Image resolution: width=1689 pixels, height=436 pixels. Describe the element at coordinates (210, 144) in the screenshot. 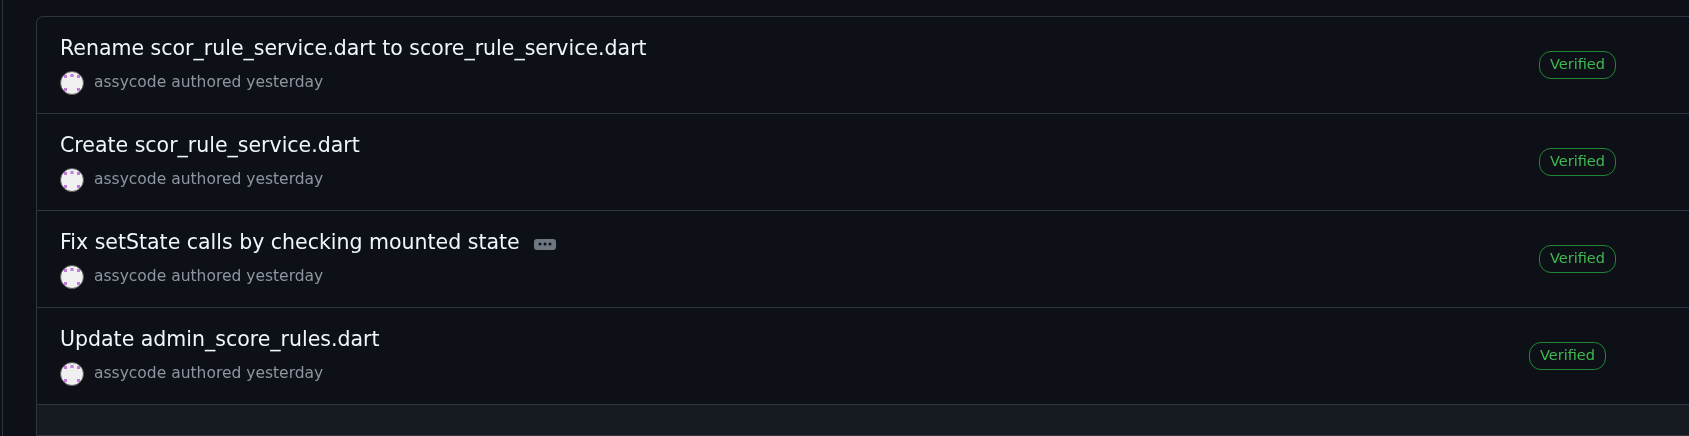

I see `commit-title: Create scor_rule_service.dart` at that location.